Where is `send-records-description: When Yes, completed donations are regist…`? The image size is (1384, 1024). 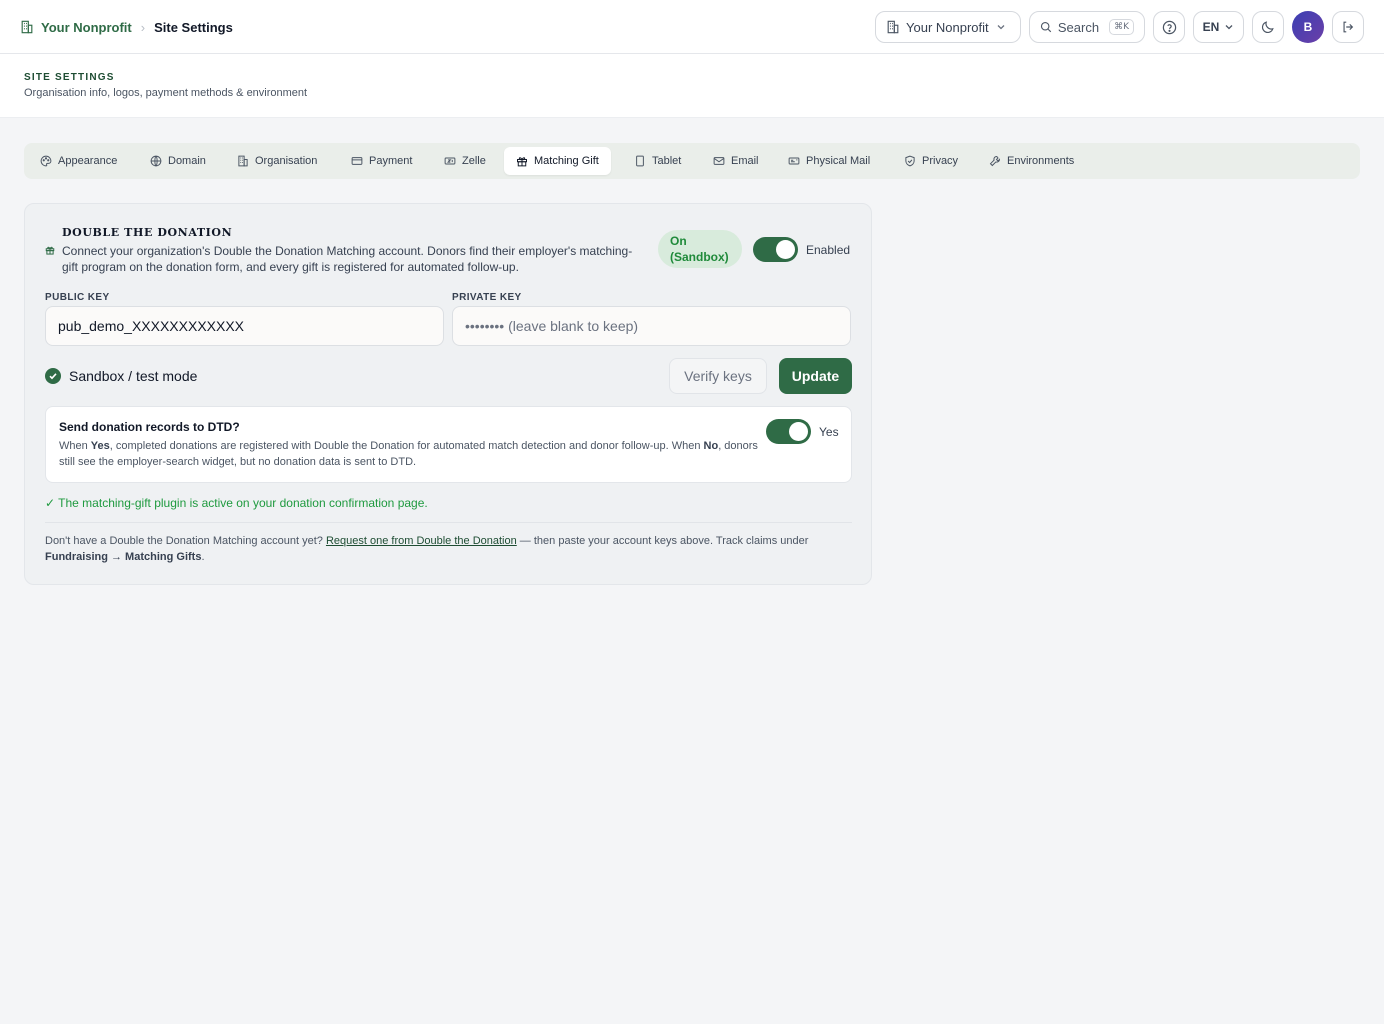 send-records-description: When Yes, completed donations are regist… is located at coordinates (408, 454).